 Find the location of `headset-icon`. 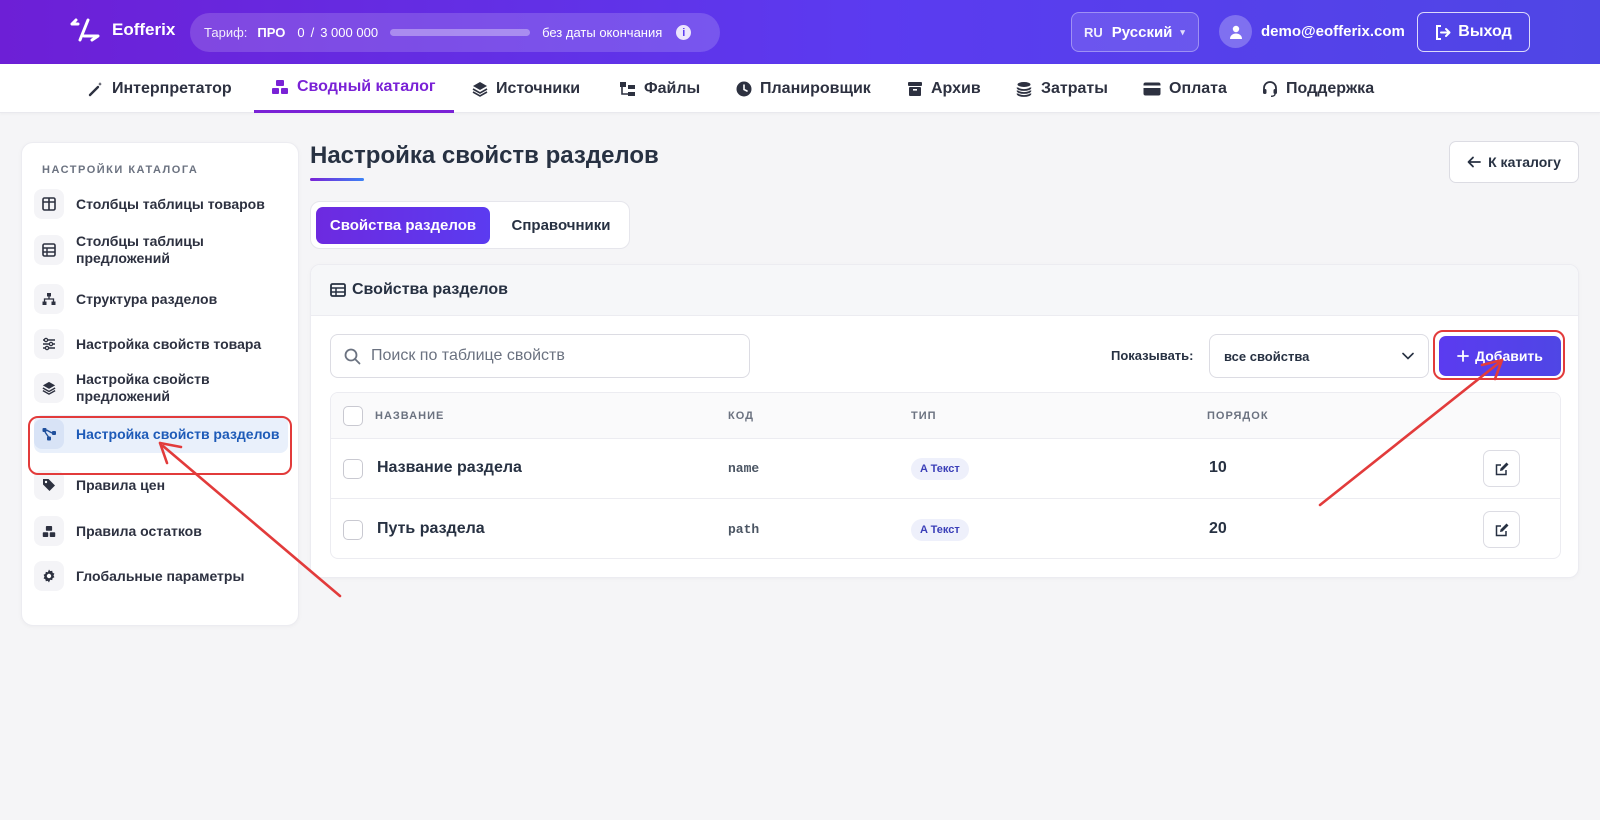

headset-icon is located at coordinates (1270, 88).